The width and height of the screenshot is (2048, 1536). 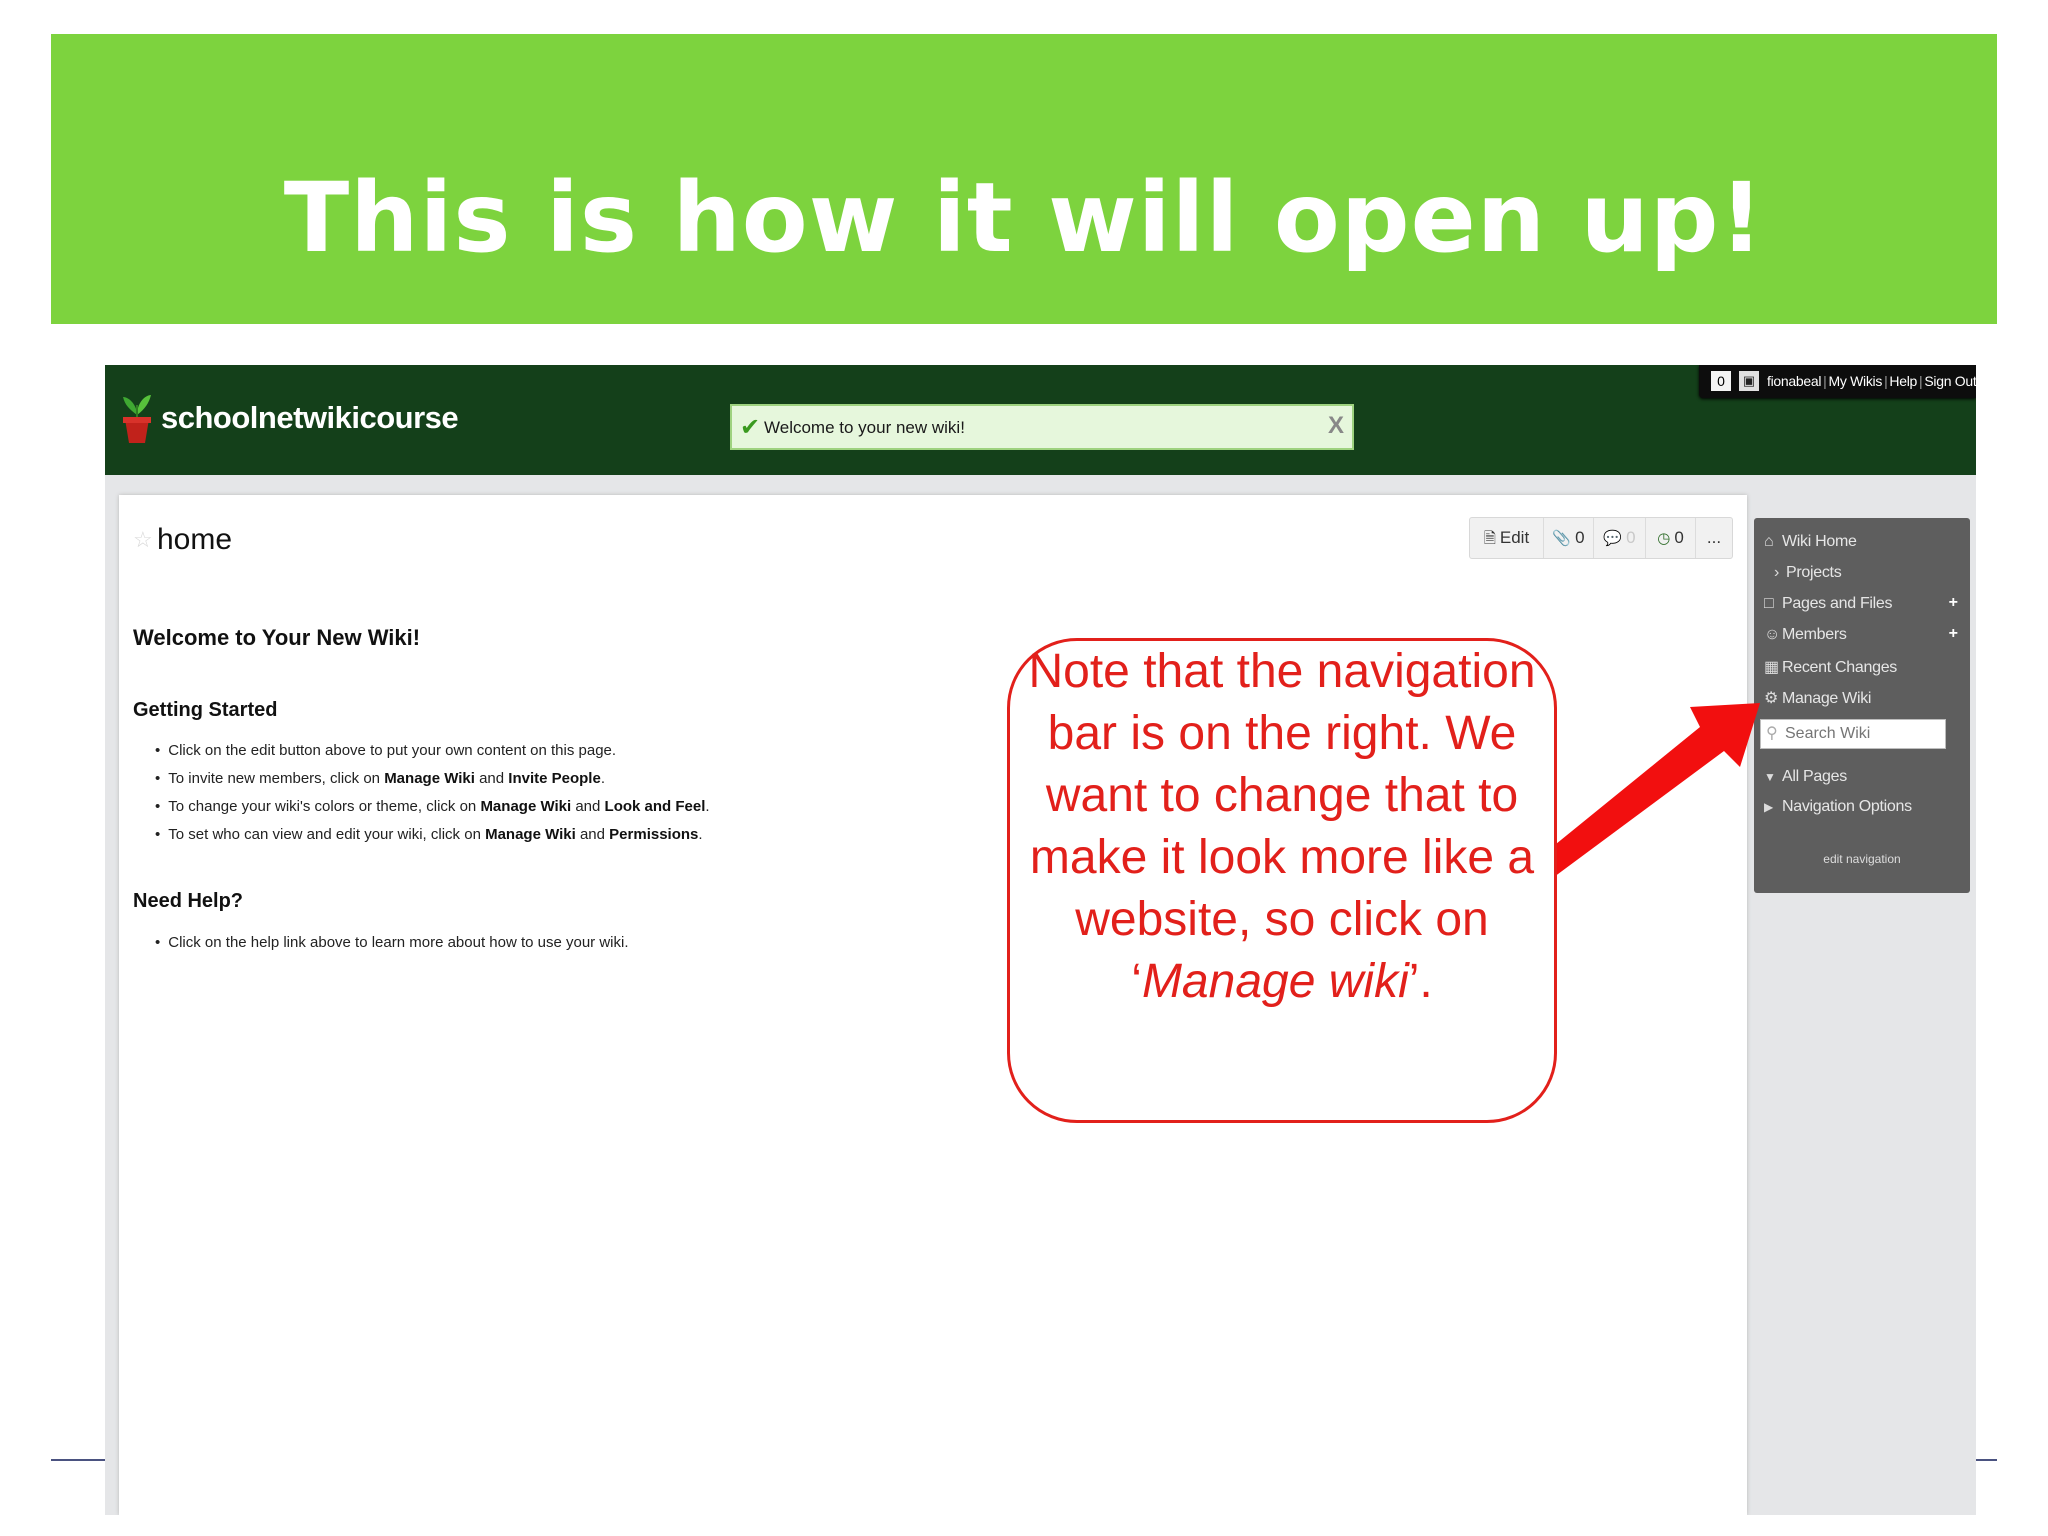 I want to click on favorite-star-icon: ☆, so click(x=143, y=540).